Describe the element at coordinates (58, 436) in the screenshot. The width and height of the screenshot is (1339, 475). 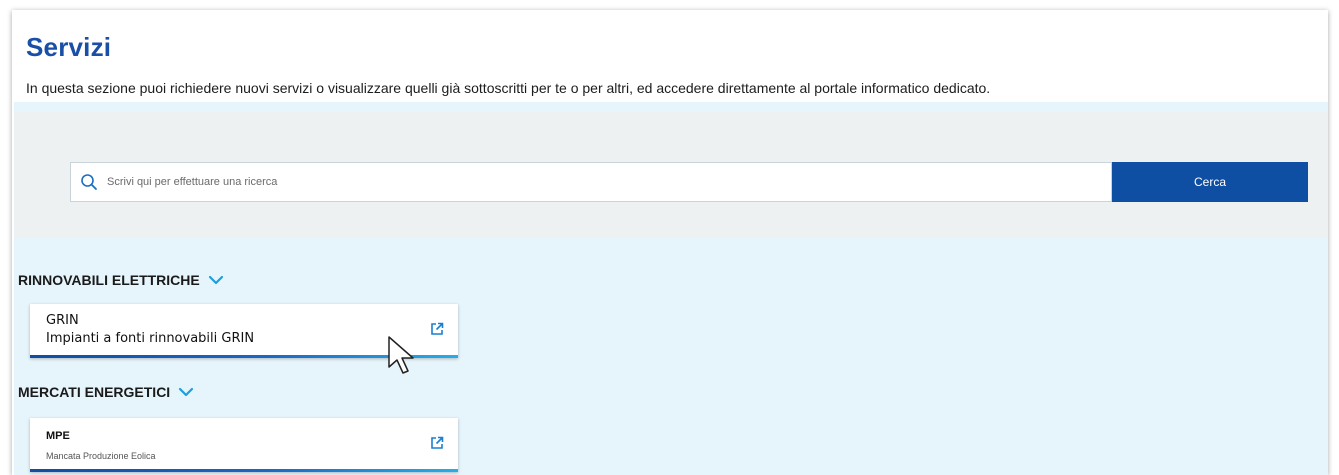
I see `service-code: MPE` at that location.